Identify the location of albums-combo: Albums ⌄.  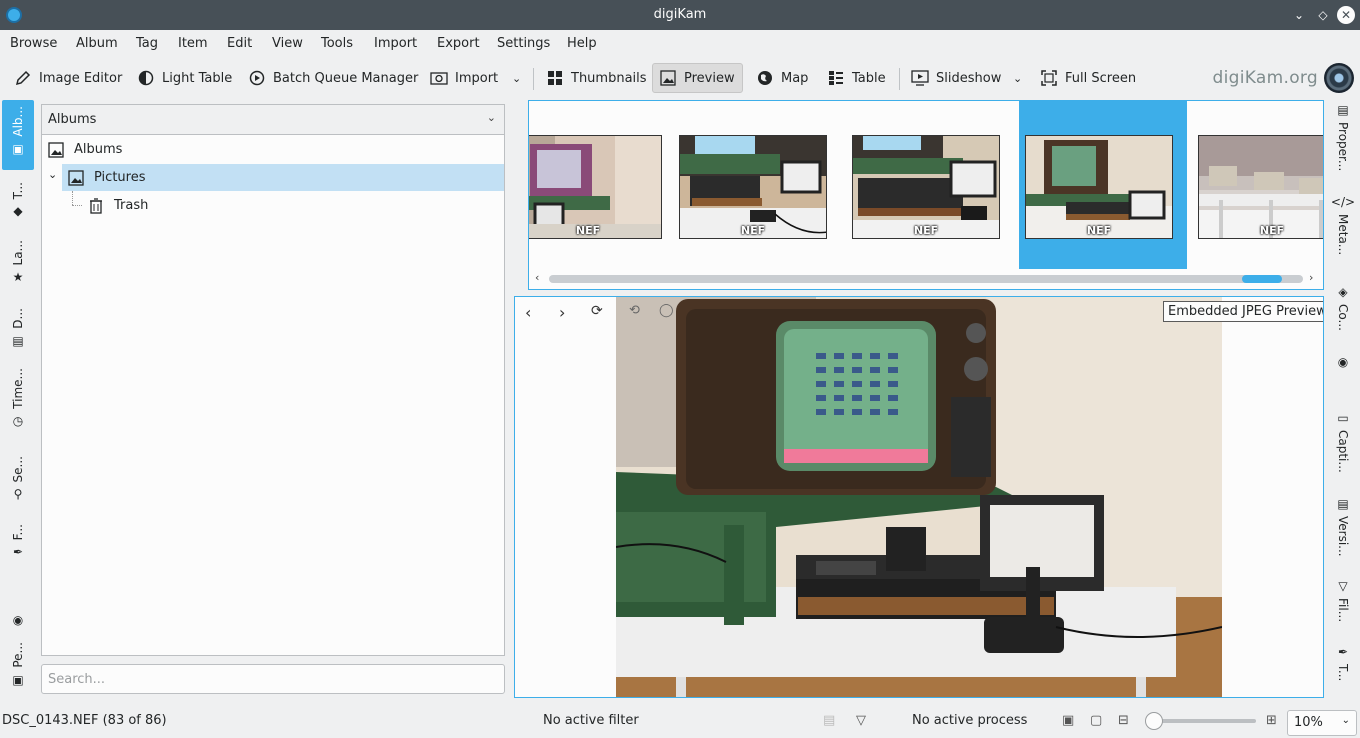
(273, 120).